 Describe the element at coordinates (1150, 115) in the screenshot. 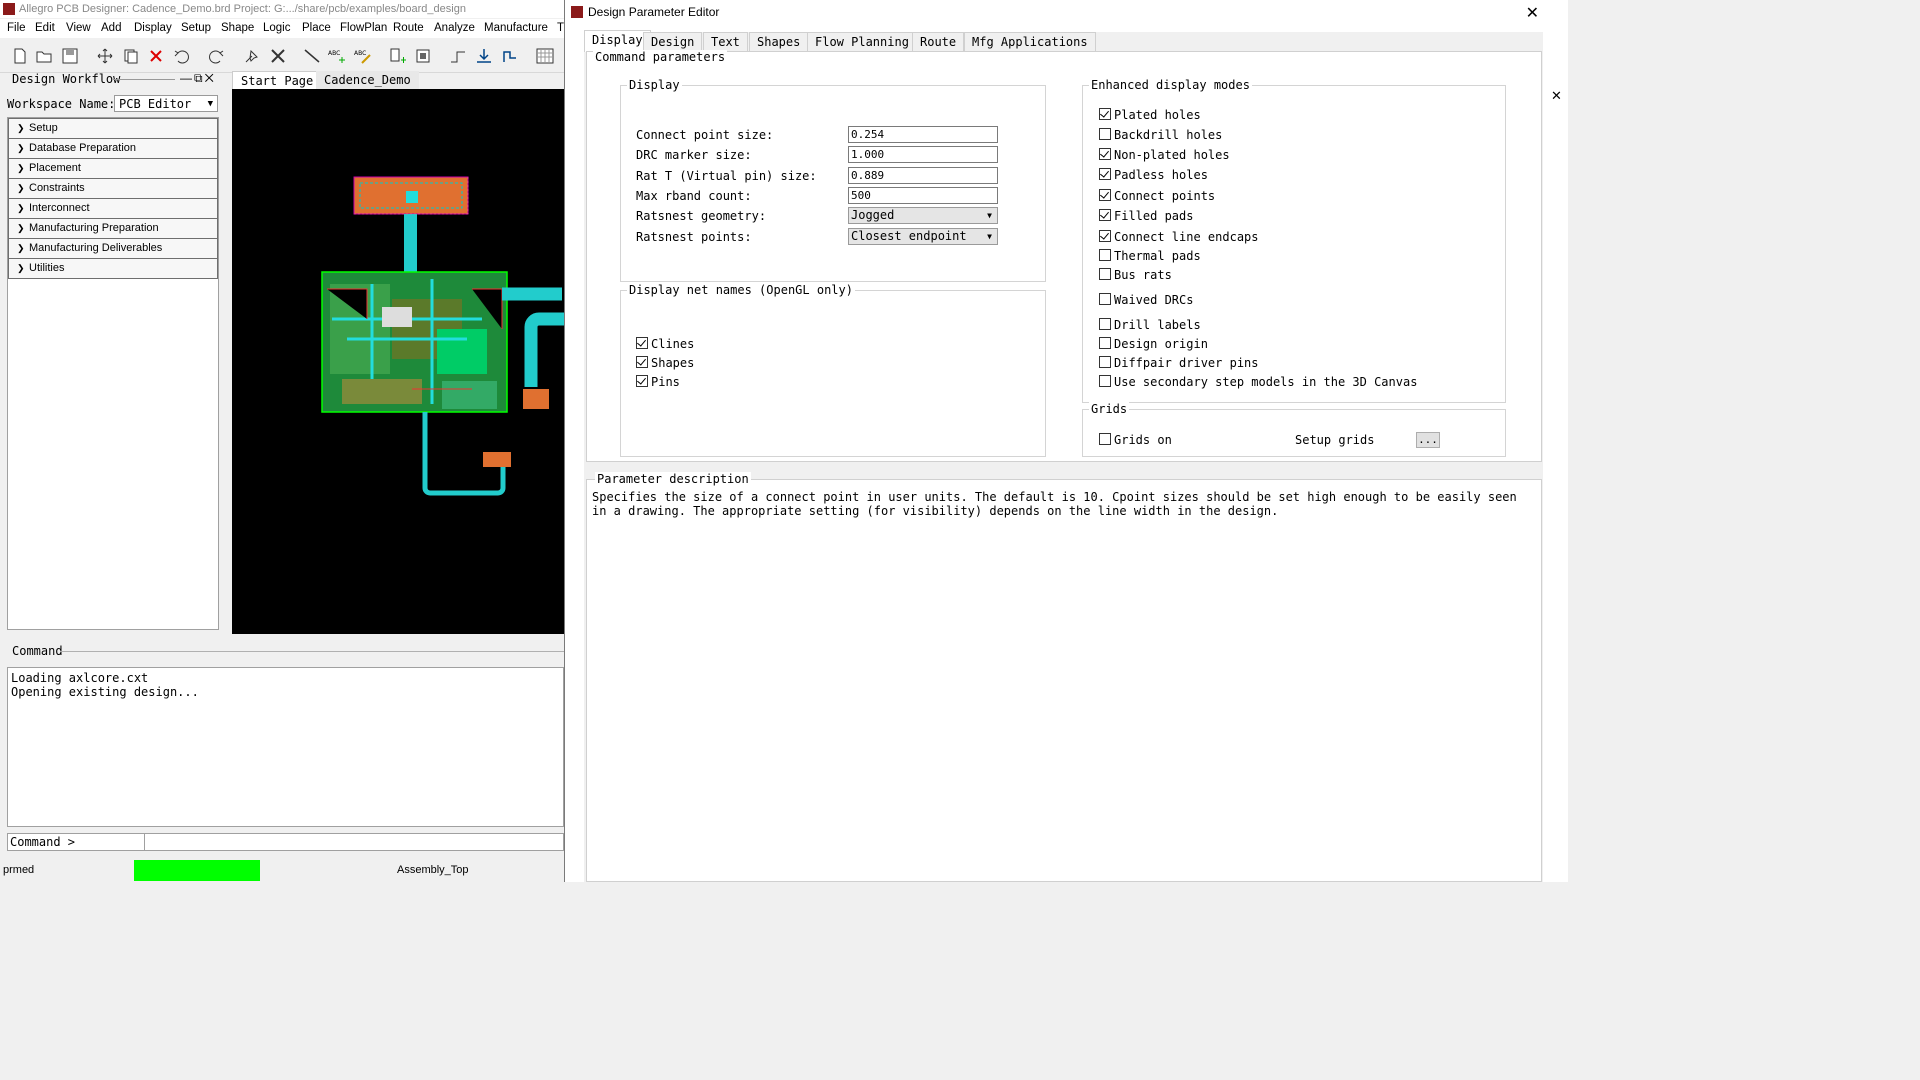

I see `plated-holes-checkbox: Plated holes` at that location.